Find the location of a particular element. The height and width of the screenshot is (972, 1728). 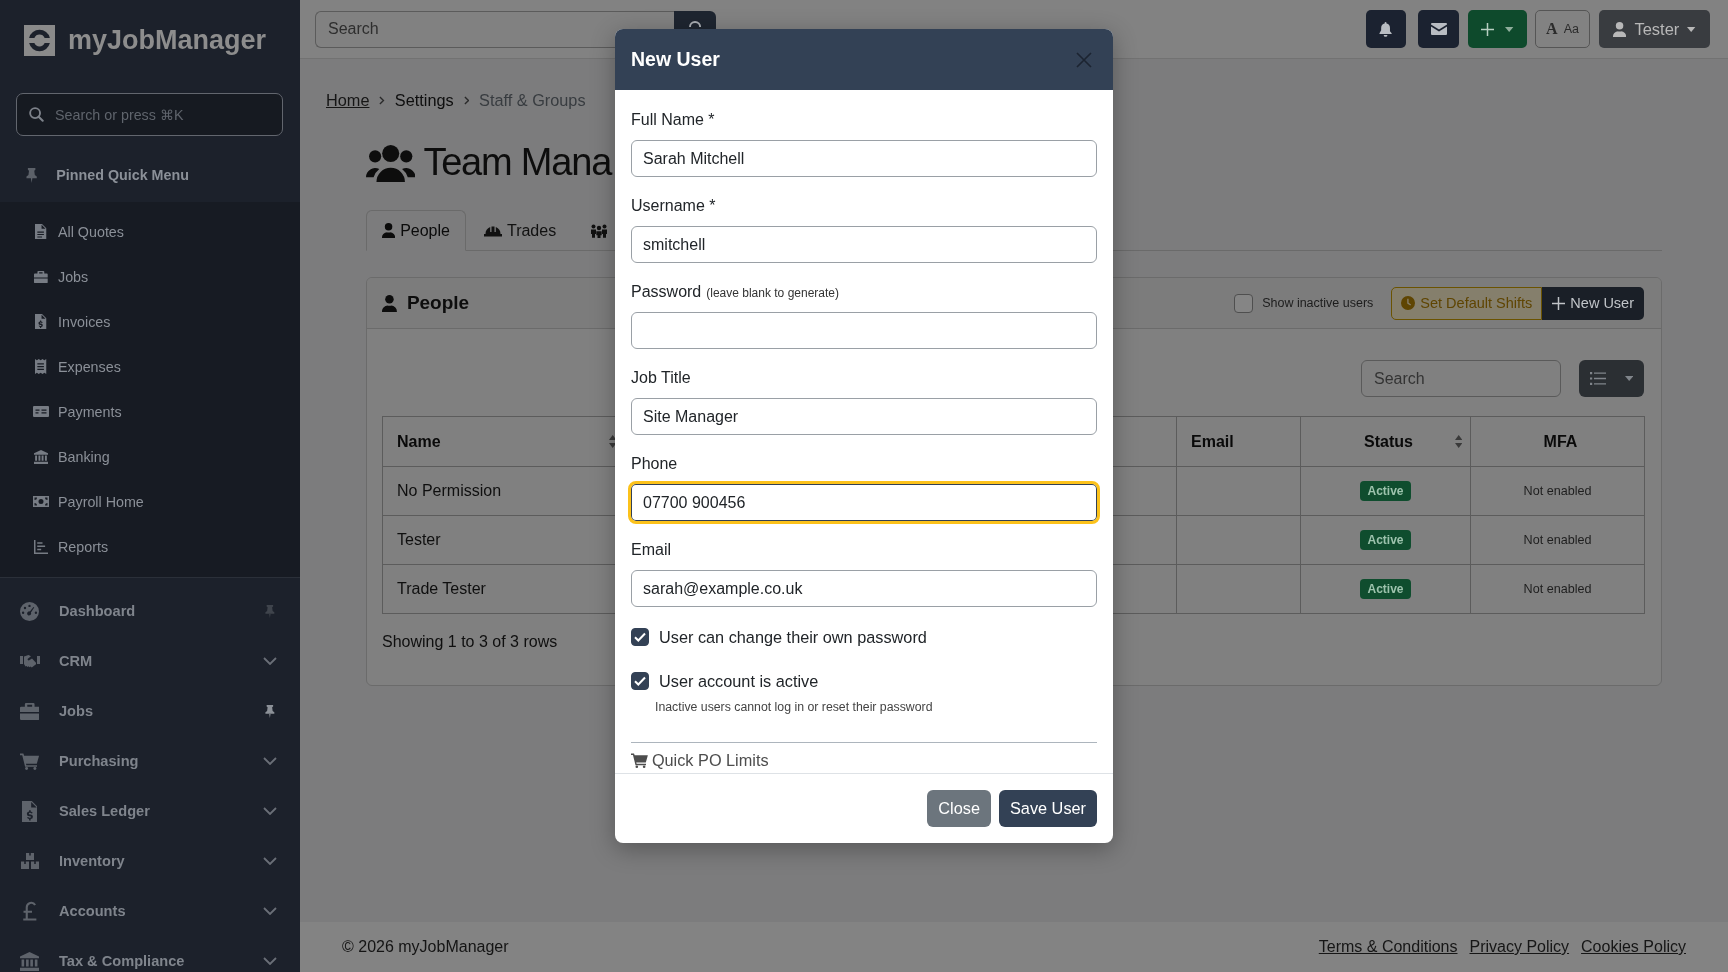

tab: Trades is located at coordinates (520, 230).